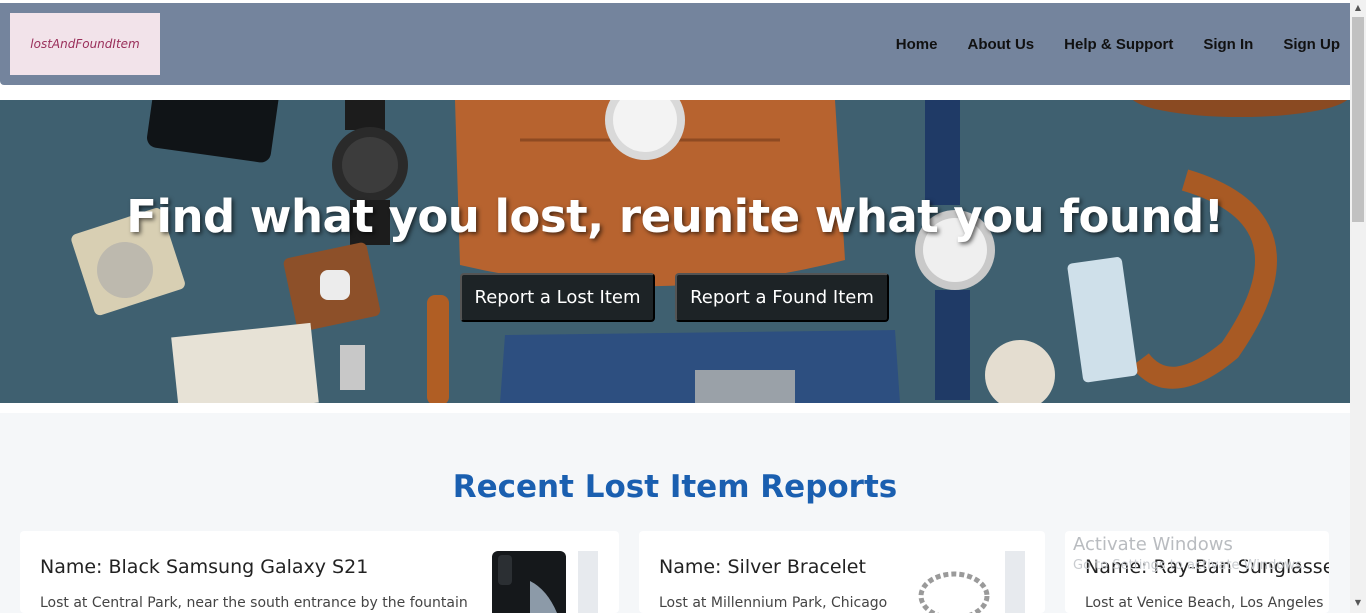  Describe the element at coordinates (1204, 603) in the screenshot. I see `card-description: Lost at Venice Beach, Los Angeles` at that location.